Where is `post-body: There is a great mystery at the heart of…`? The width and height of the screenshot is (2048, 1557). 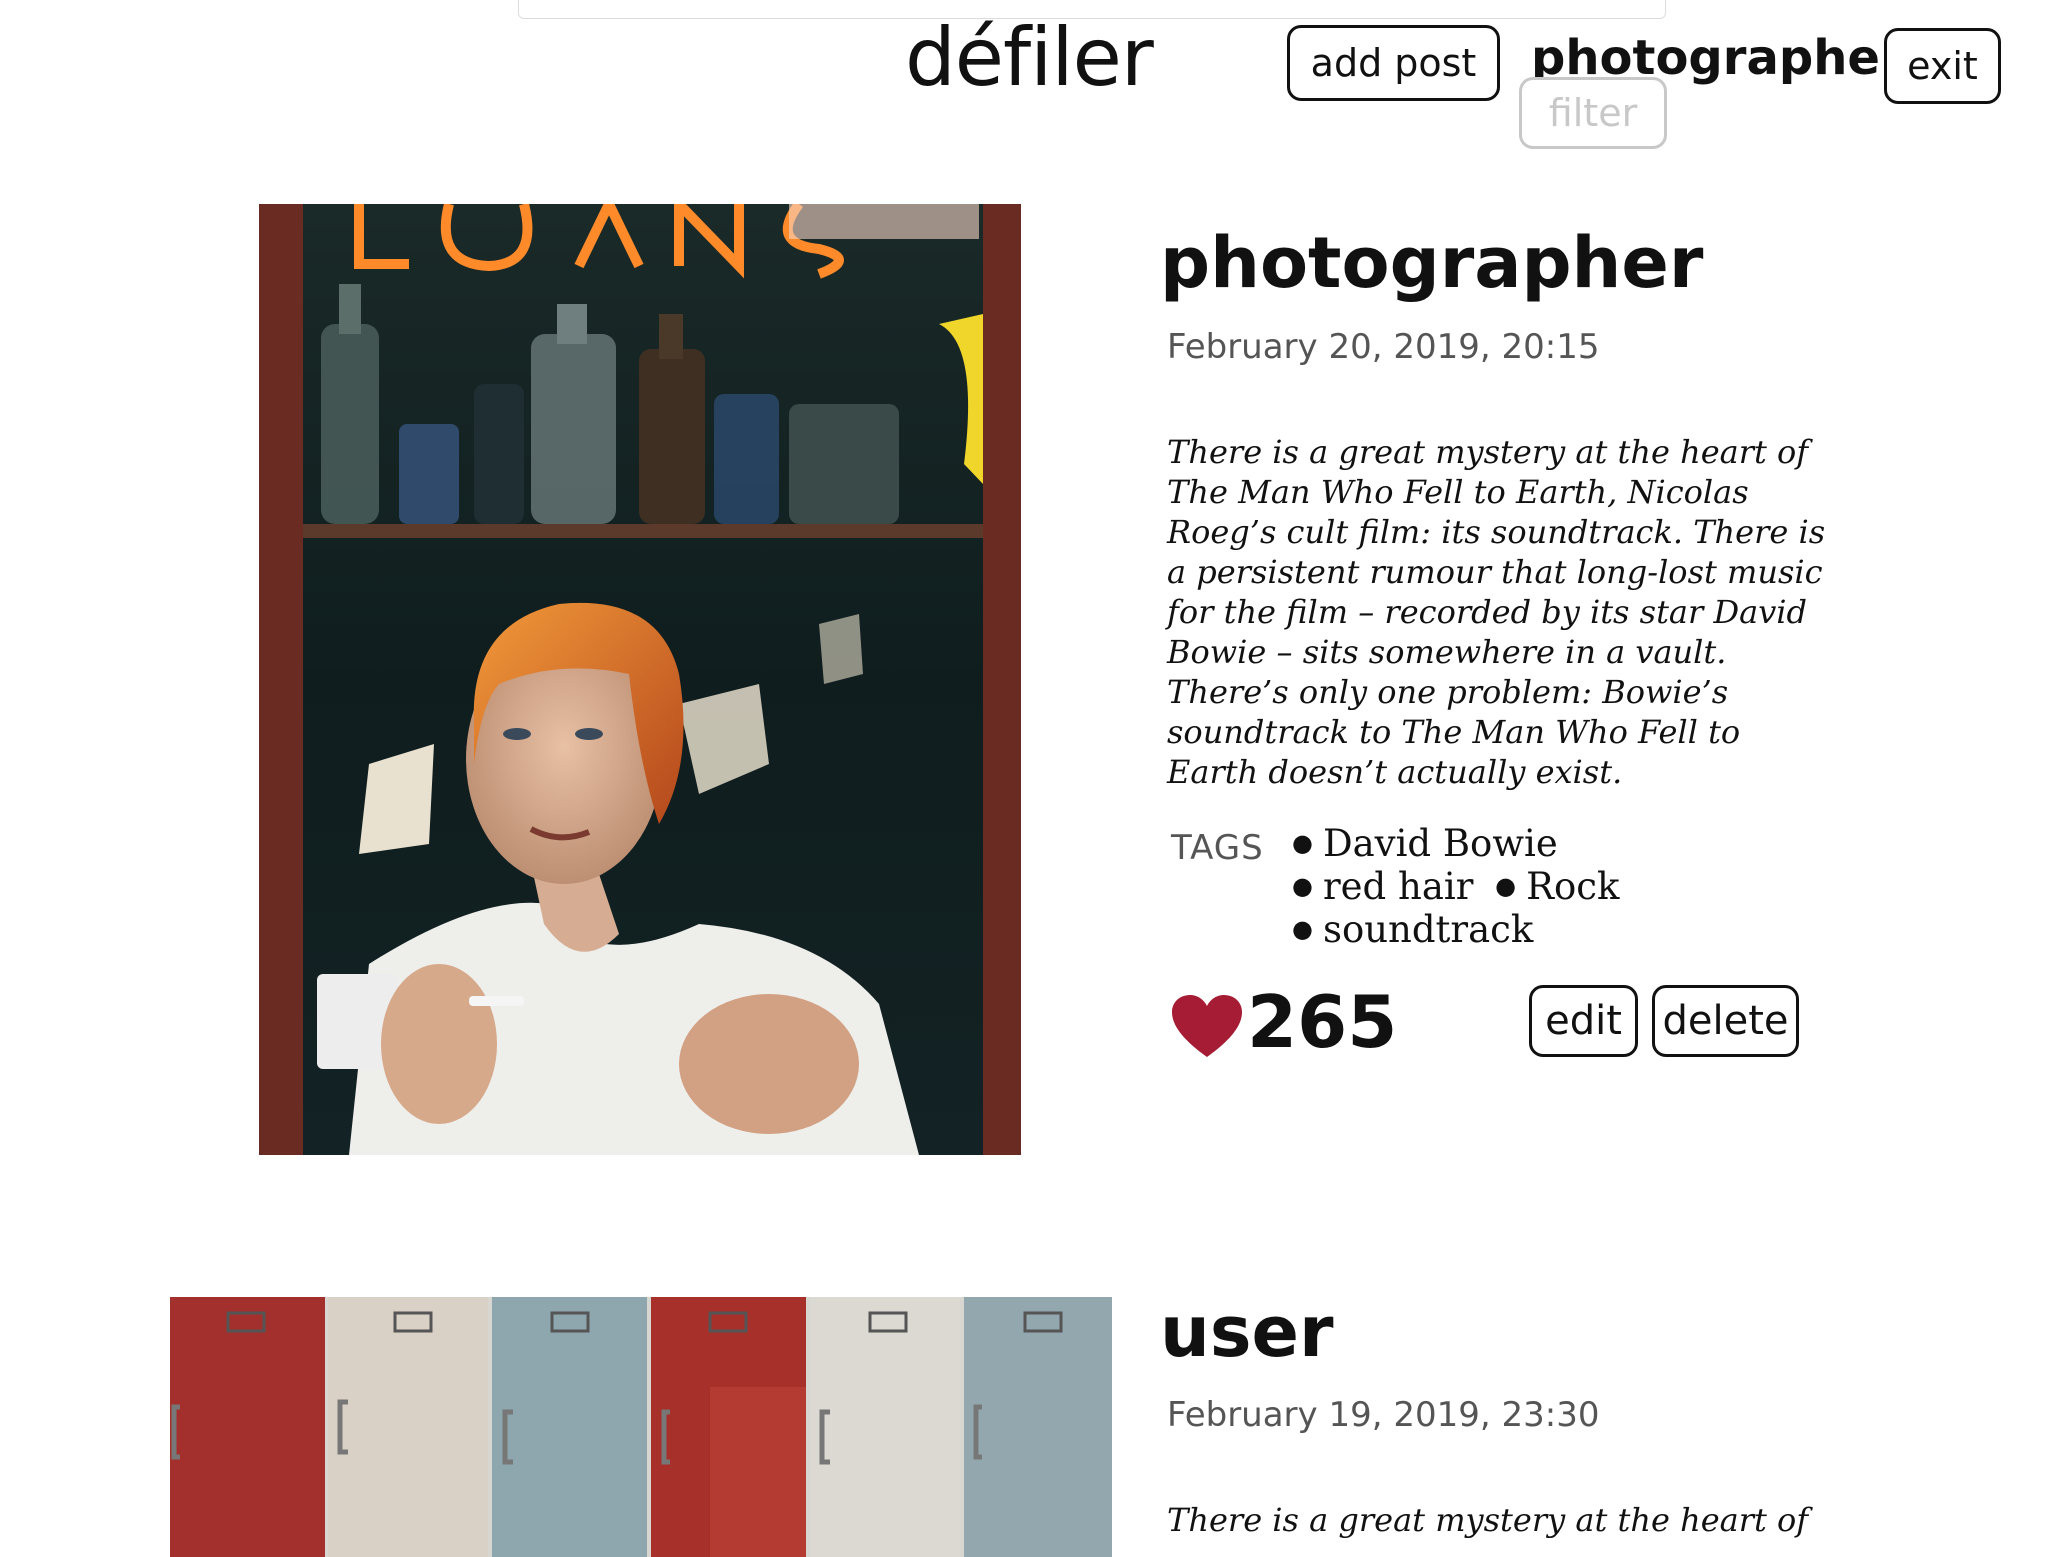 post-body: There is a great mystery at the heart of… is located at coordinates (1496, 612).